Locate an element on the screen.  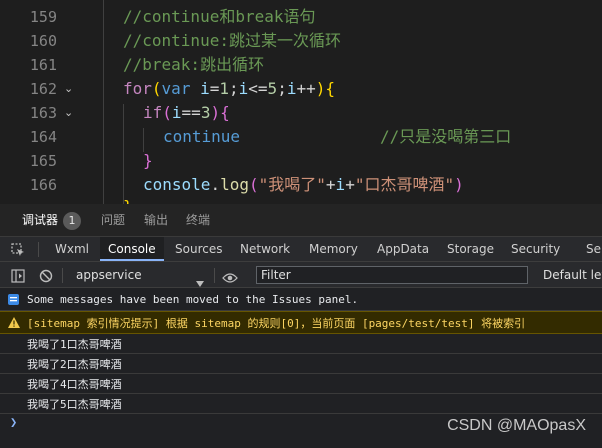
tab-issues: 问题 is located at coordinates (113, 220).